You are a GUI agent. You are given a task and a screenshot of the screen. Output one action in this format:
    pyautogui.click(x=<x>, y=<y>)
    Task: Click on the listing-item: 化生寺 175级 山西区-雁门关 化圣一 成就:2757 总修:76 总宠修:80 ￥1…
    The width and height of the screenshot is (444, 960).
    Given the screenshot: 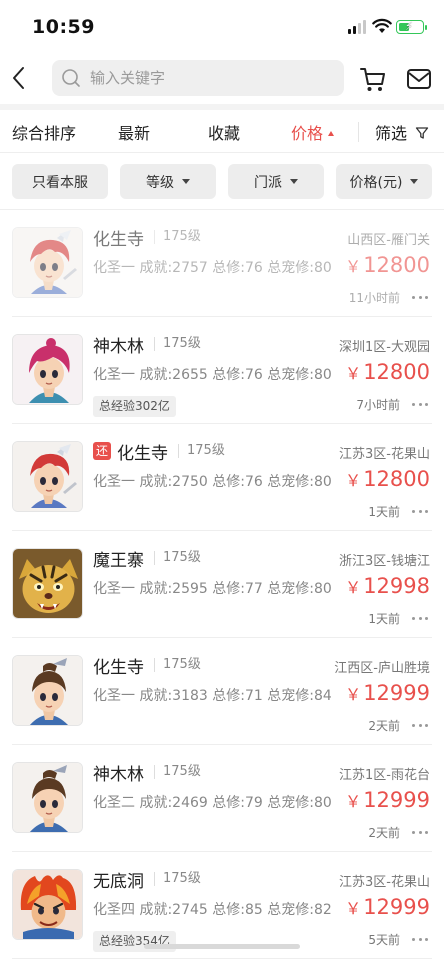 What is the action you would take?
    pyautogui.click(x=222, y=264)
    